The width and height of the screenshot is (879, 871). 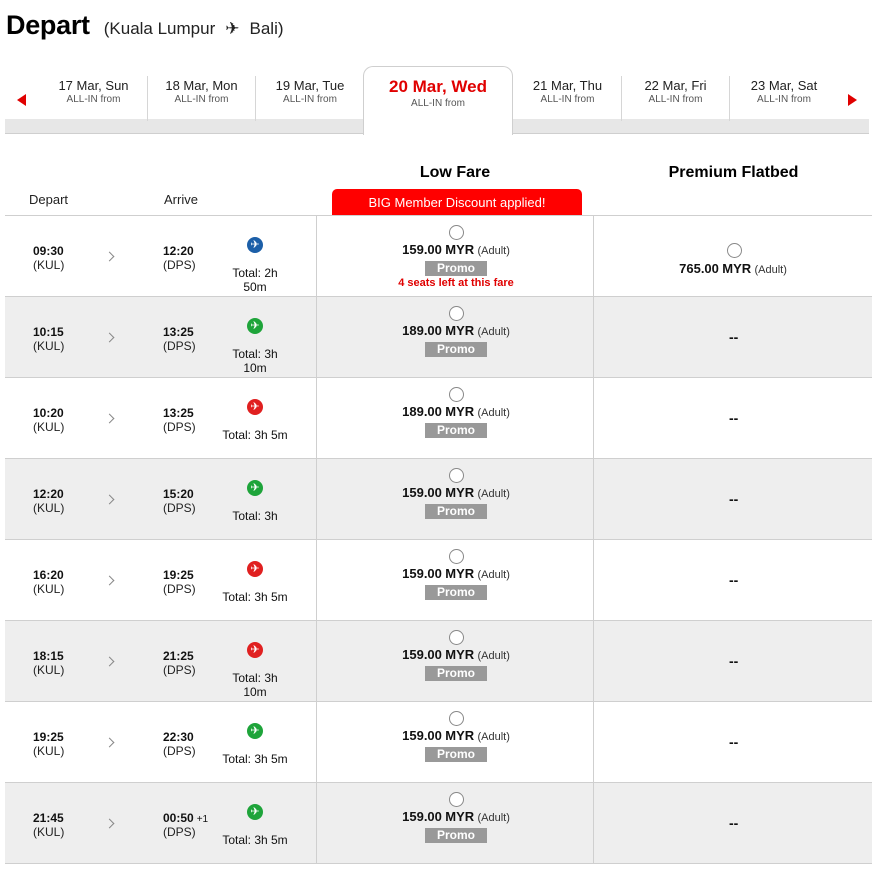 I want to click on total-duration: Total: 3h 10m, so click(x=255, y=685).